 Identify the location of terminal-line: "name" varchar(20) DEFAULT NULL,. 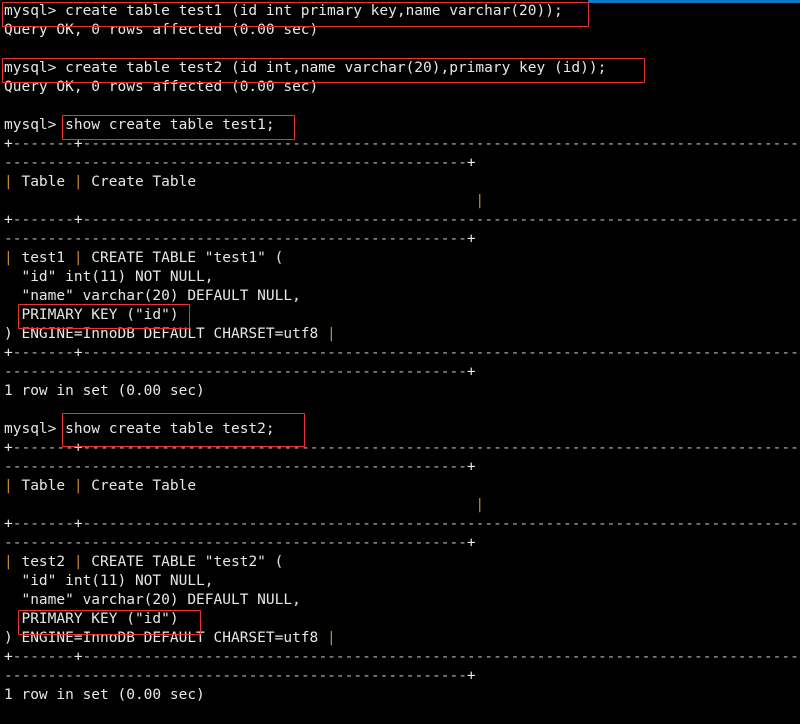
(152, 600).